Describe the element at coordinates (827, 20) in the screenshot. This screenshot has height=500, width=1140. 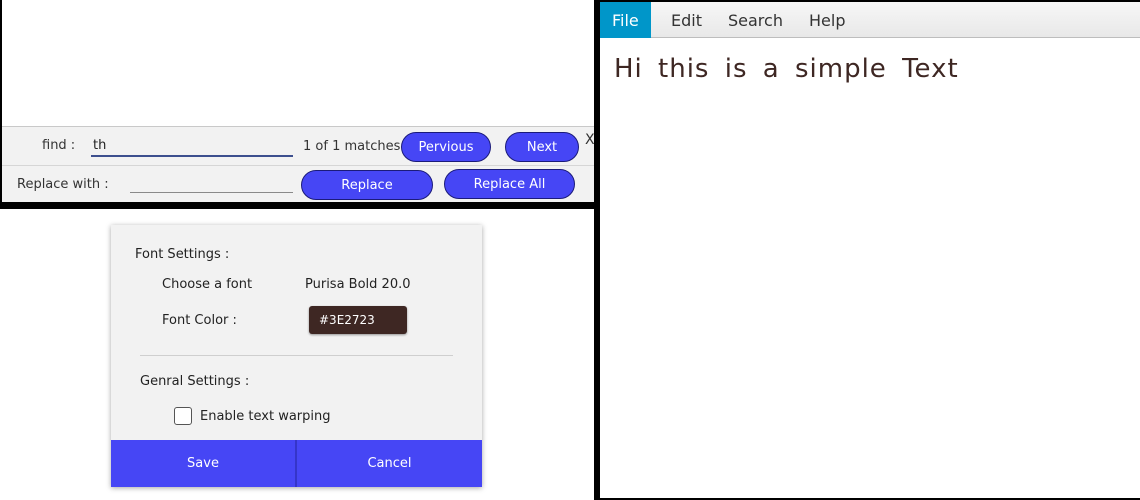
I see `menu-help: Help` at that location.